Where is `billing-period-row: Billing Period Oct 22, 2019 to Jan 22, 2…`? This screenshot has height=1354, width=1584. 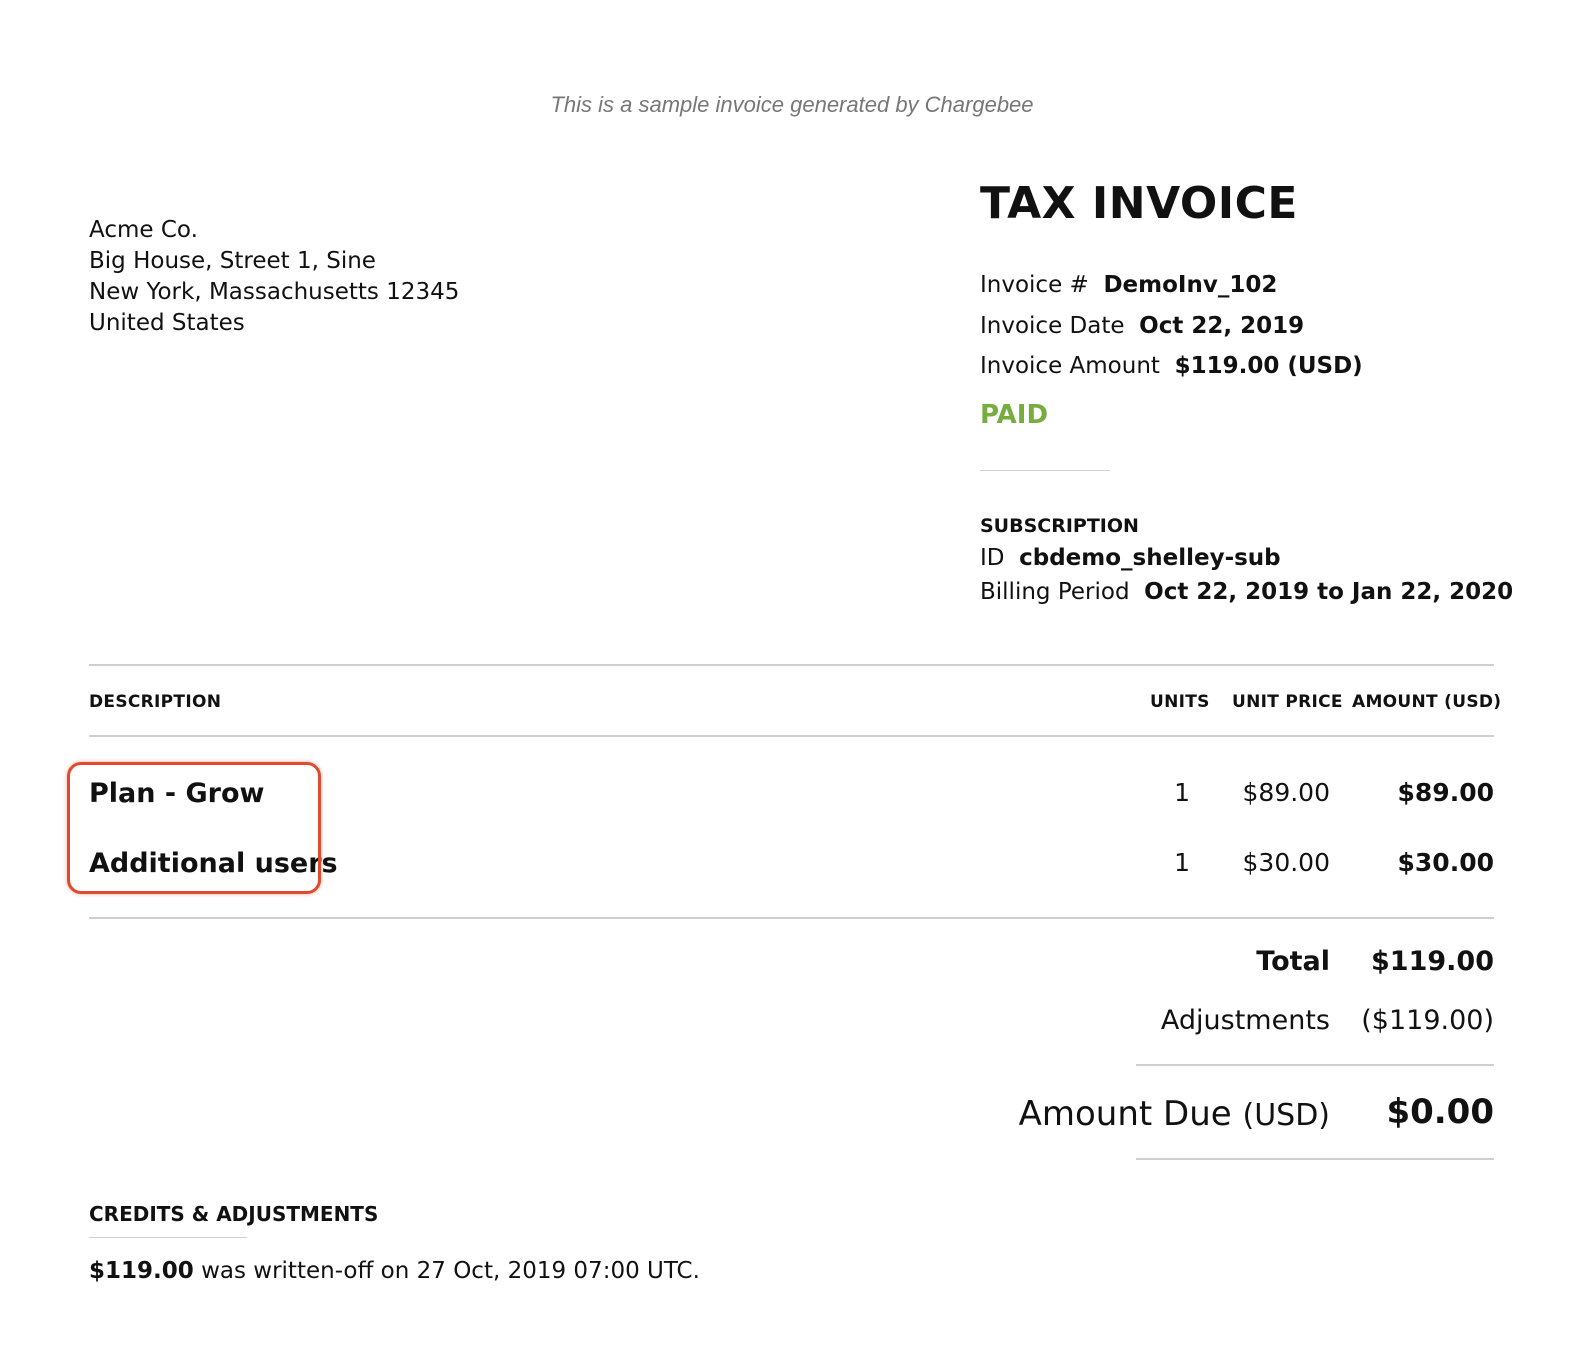
billing-period-row: Billing Period Oct 22, 2019 to Jan 22, 2… is located at coordinates (1246, 592).